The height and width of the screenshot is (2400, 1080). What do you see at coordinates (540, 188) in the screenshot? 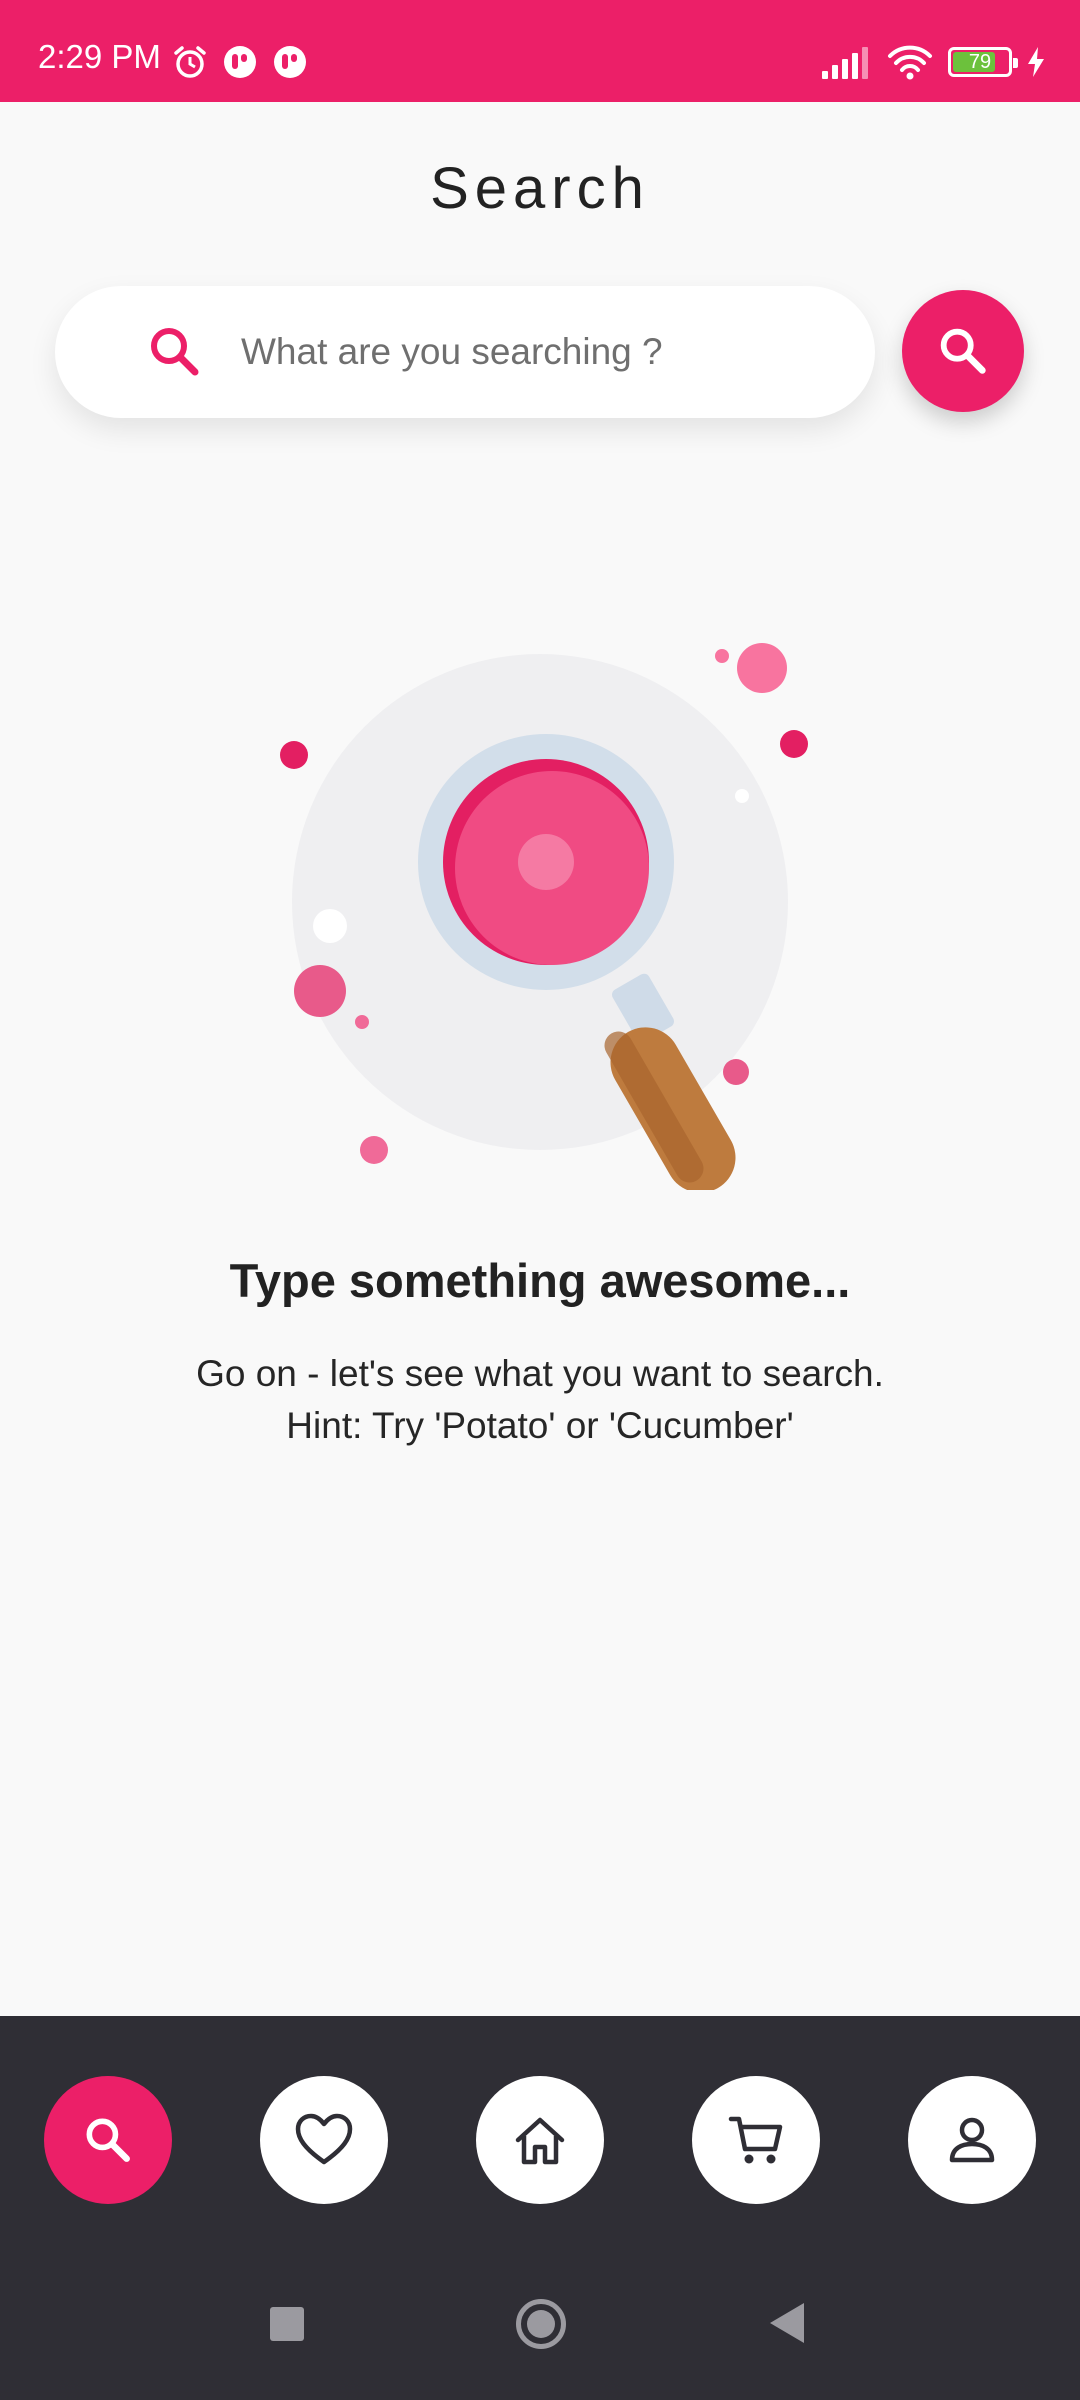
I see `page-title: Search` at bounding box center [540, 188].